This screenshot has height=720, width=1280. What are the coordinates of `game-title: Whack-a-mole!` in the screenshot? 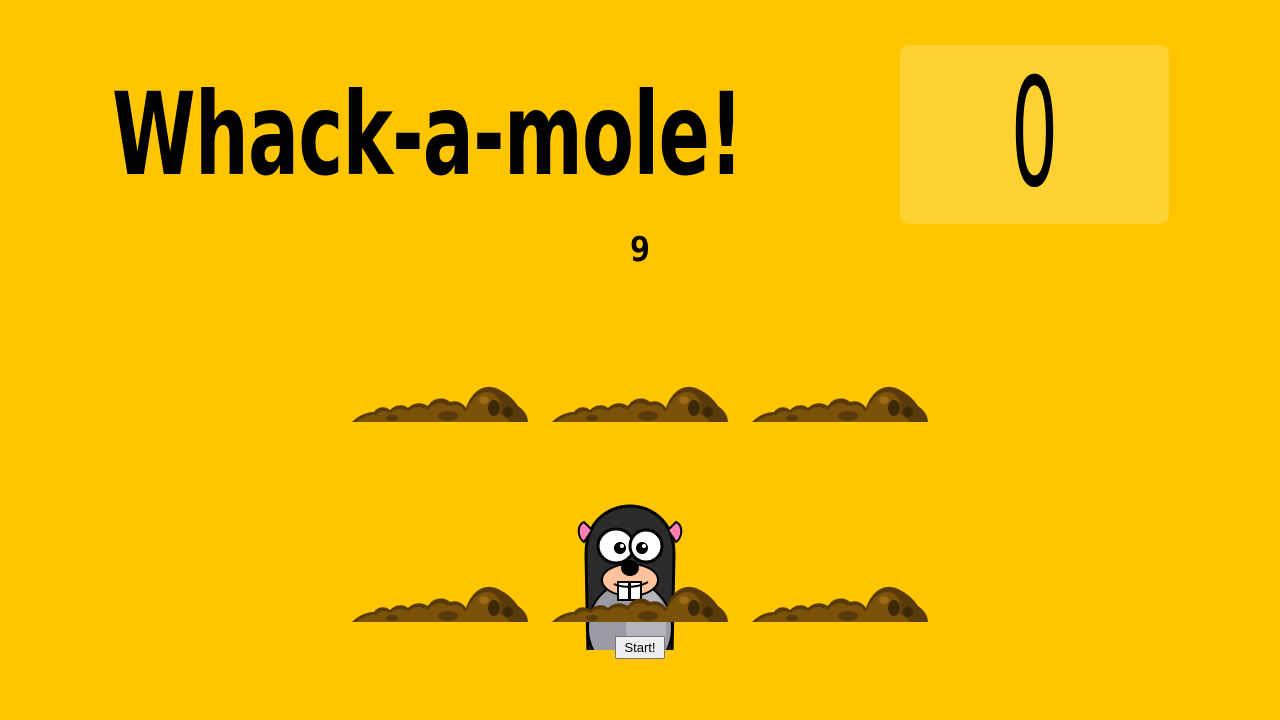 It's located at (428, 135).